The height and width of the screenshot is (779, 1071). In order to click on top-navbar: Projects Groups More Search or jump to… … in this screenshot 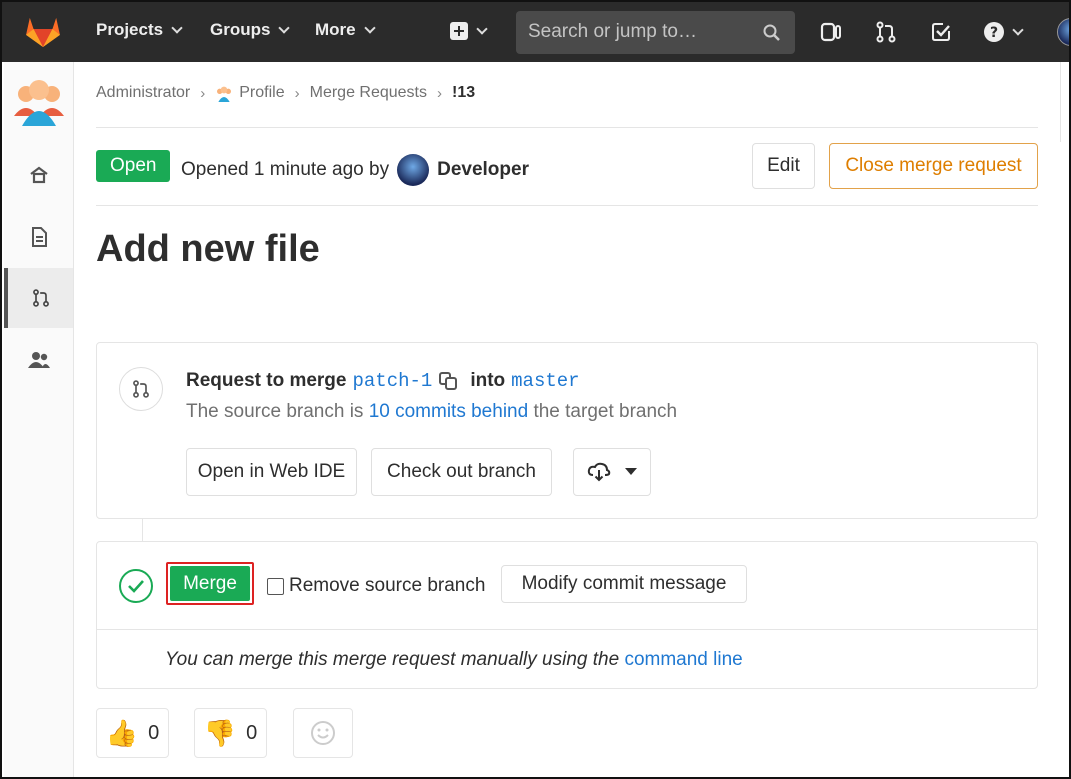, I will do `click(535, 32)`.